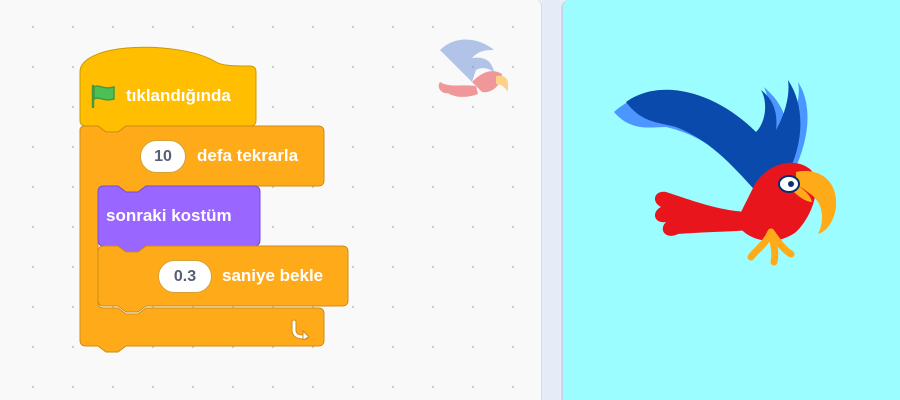 This screenshot has height=400, width=900. What do you see at coordinates (273, 275) in the screenshot?
I see `wait-label: saniye bekle` at bounding box center [273, 275].